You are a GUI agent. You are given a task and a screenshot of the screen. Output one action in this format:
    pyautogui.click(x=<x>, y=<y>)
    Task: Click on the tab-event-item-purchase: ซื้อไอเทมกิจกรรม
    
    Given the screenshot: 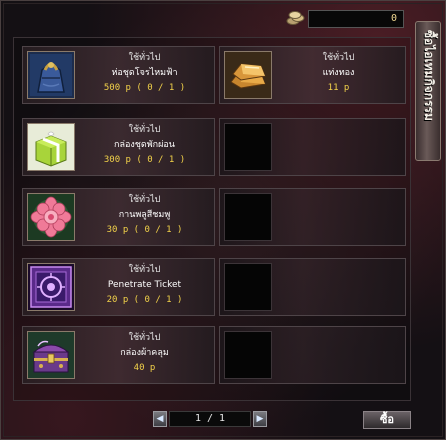 What is the action you would take?
    pyautogui.click(x=428, y=91)
    